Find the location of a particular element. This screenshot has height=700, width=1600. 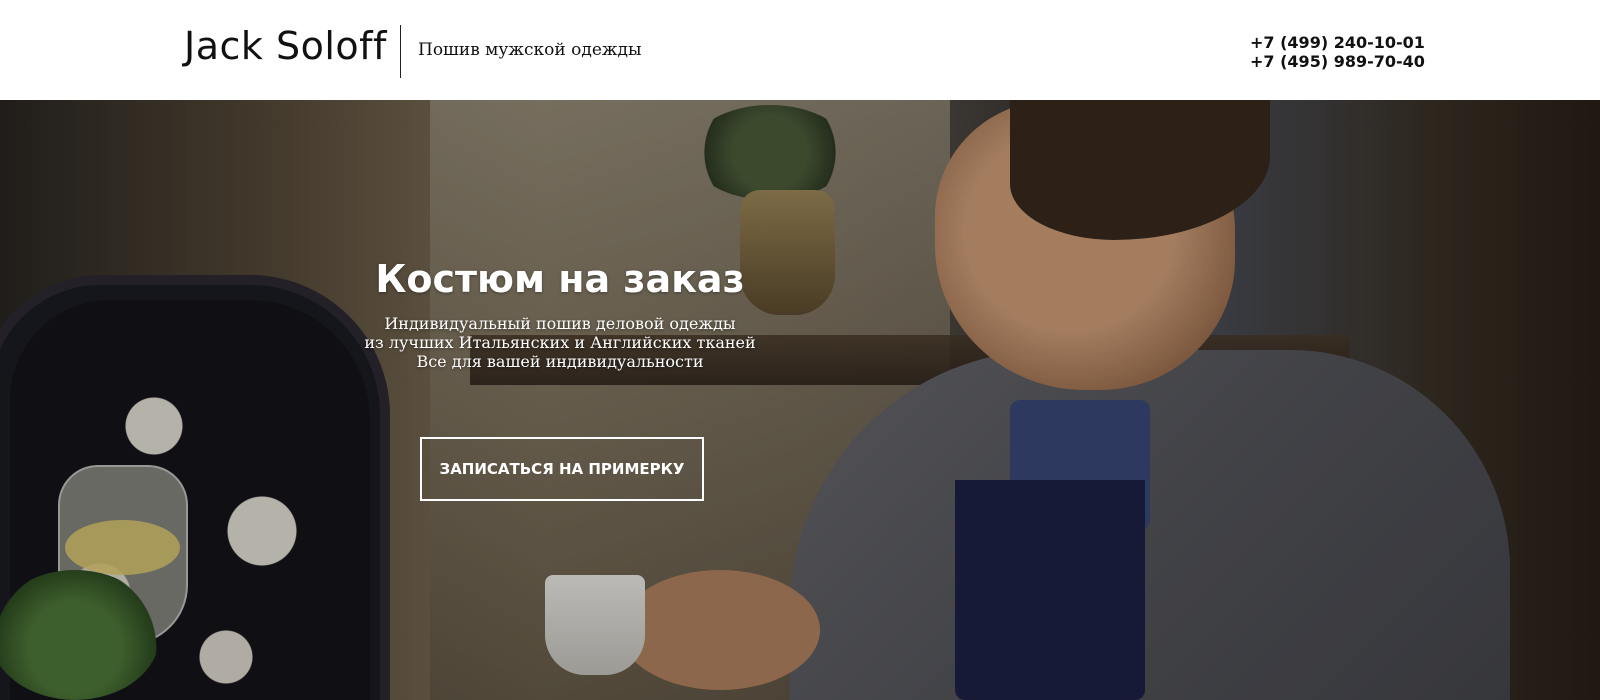

book-fitting-button: ЗАПИСАТЬСЯ НА ПРИМЕРКУ is located at coordinates (562, 469).